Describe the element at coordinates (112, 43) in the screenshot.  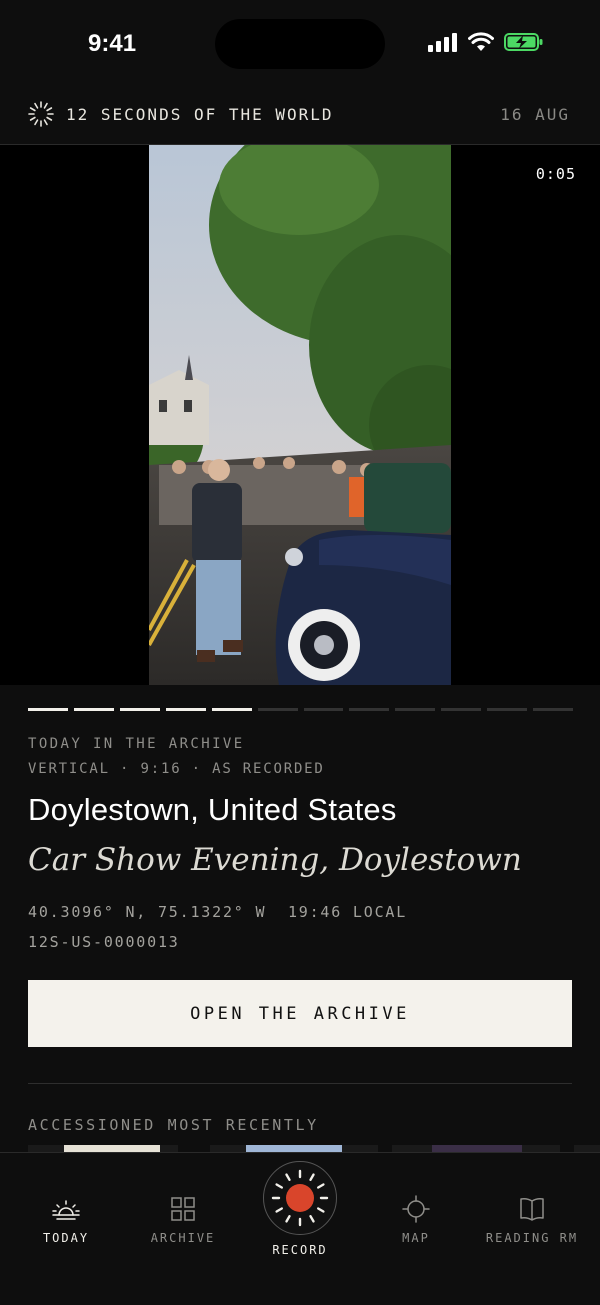
I see `status-time: 9:41` at that location.